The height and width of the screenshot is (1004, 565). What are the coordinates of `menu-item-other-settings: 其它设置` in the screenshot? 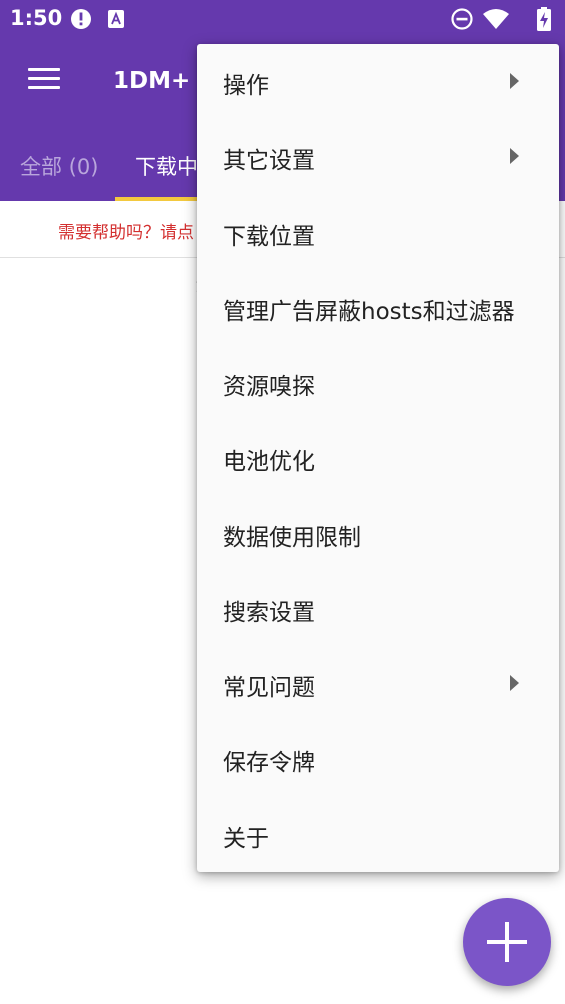 It's located at (378, 156).